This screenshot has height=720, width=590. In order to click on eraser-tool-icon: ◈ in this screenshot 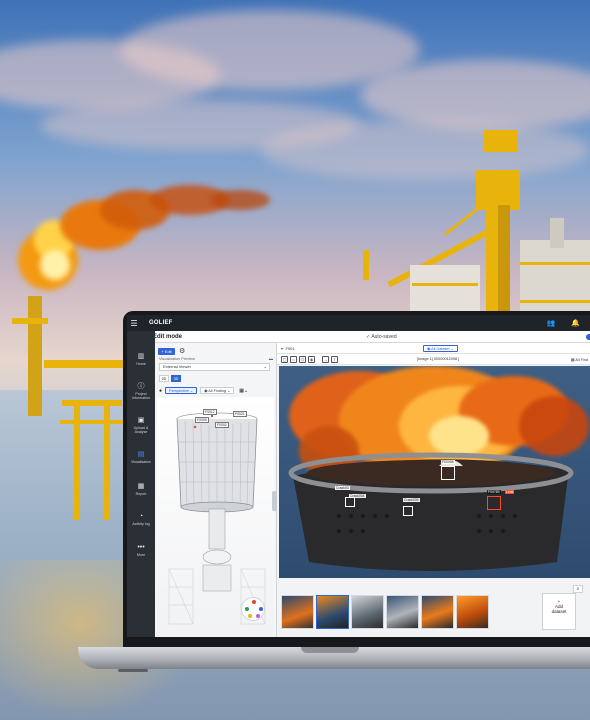, I will do `click(311, 359)`.